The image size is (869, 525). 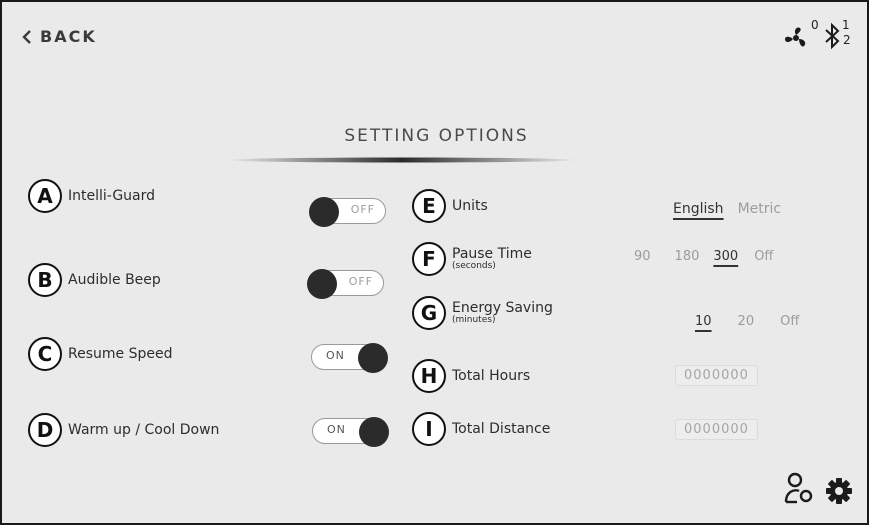 What do you see at coordinates (760, 209) in the screenshot?
I see `units-option-metric: Metric` at bounding box center [760, 209].